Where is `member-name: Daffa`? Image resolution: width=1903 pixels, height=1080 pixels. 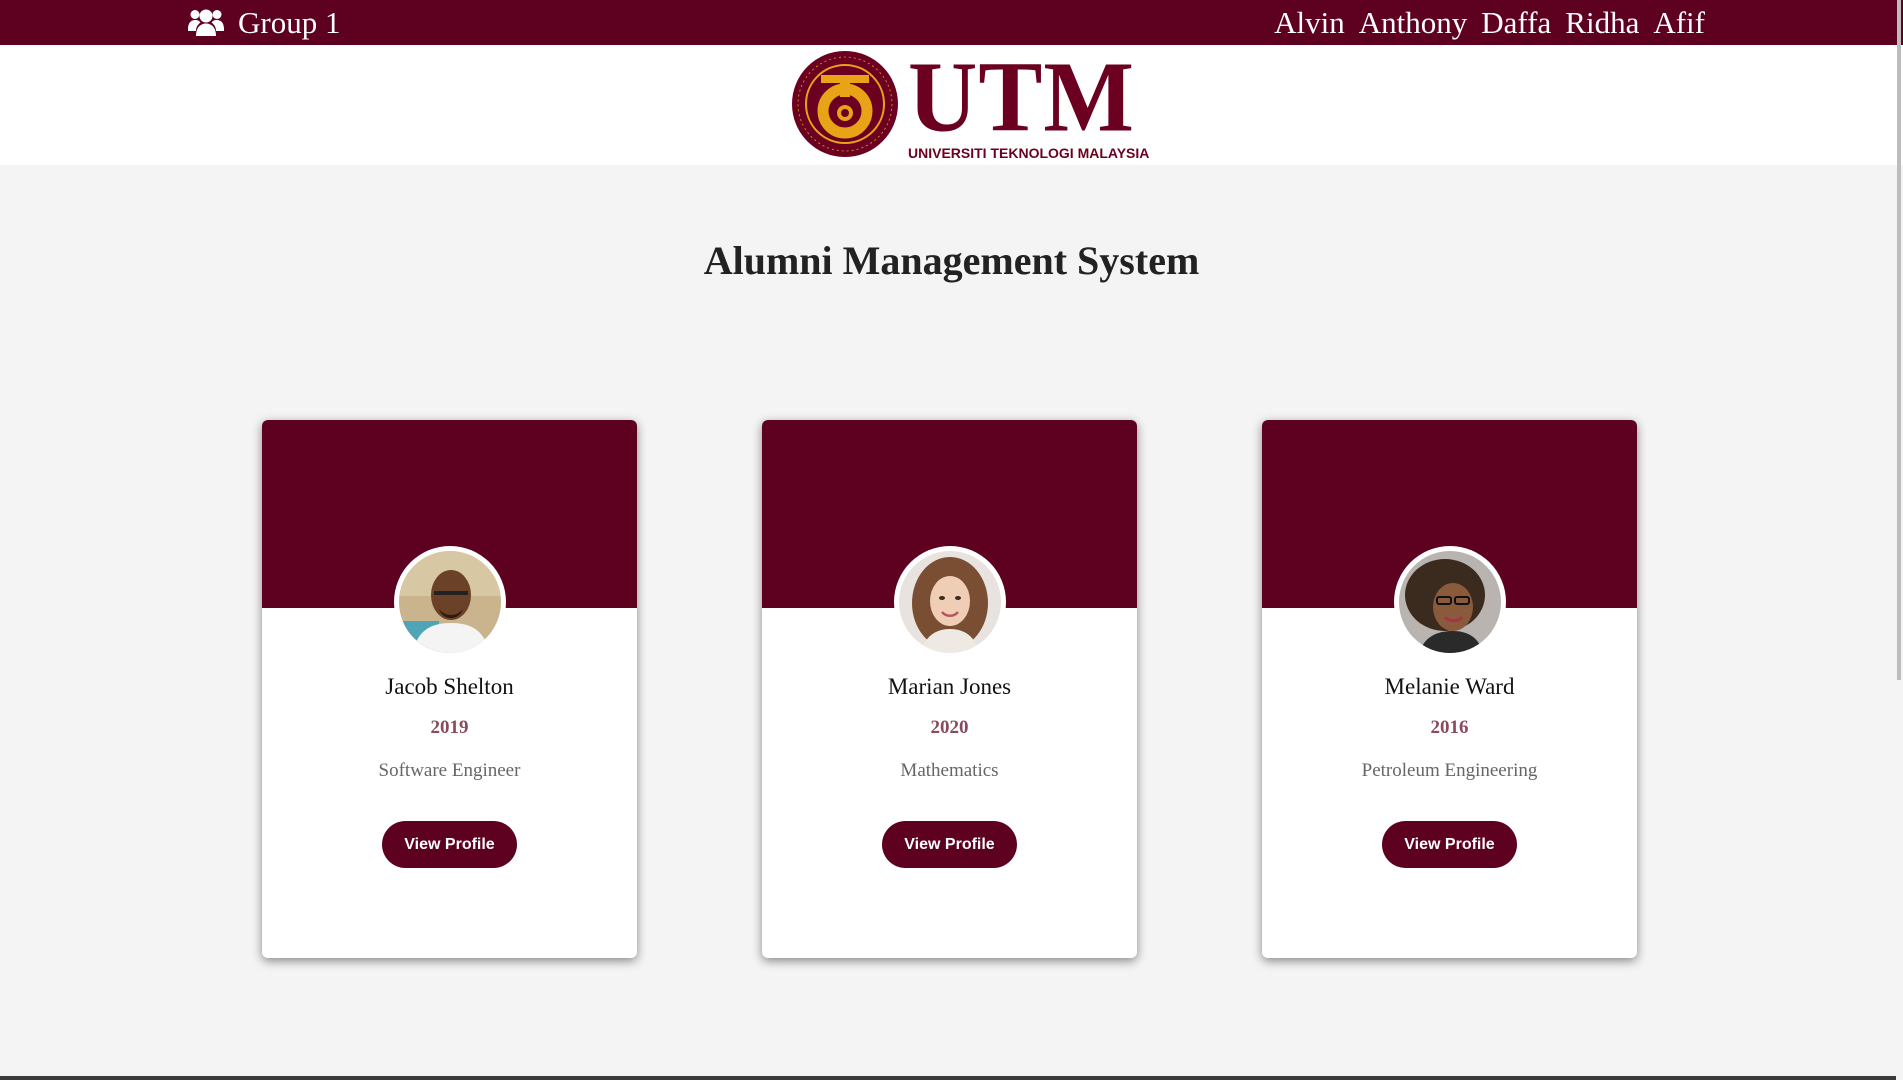 member-name: Daffa is located at coordinates (1516, 22).